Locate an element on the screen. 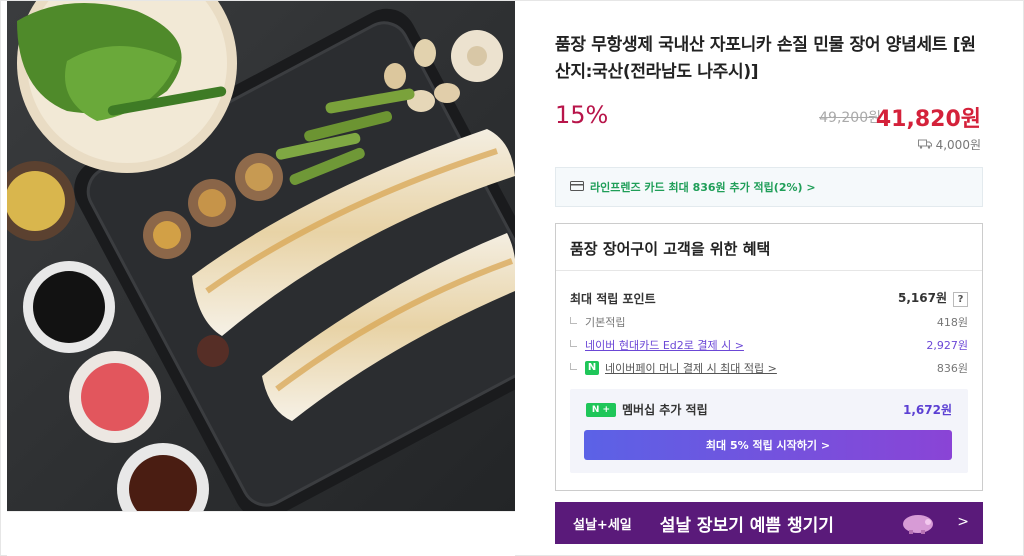 This screenshot has width=1024, height=556. sale-price: 41,820원 is located at coordinates (928, 119).